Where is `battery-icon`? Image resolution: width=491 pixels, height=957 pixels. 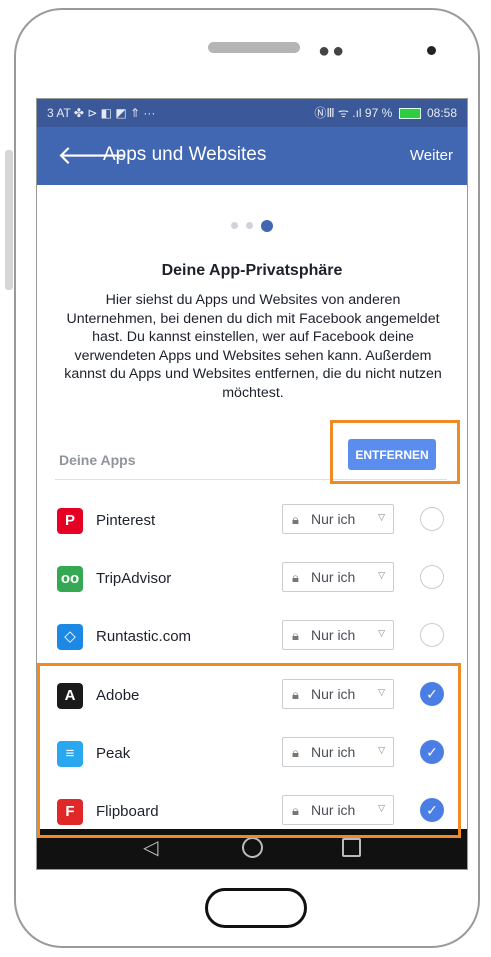 battery-icon is located at coordinates (409, 114).